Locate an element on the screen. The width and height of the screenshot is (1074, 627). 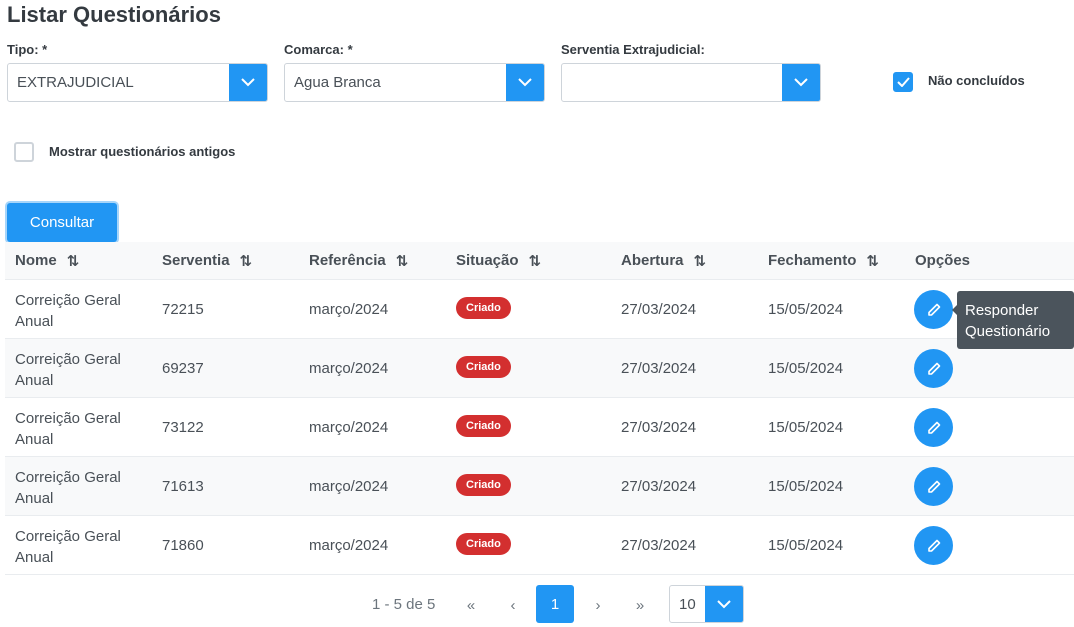
cell-serventia: 73122 is located at coordinates (183, 427).